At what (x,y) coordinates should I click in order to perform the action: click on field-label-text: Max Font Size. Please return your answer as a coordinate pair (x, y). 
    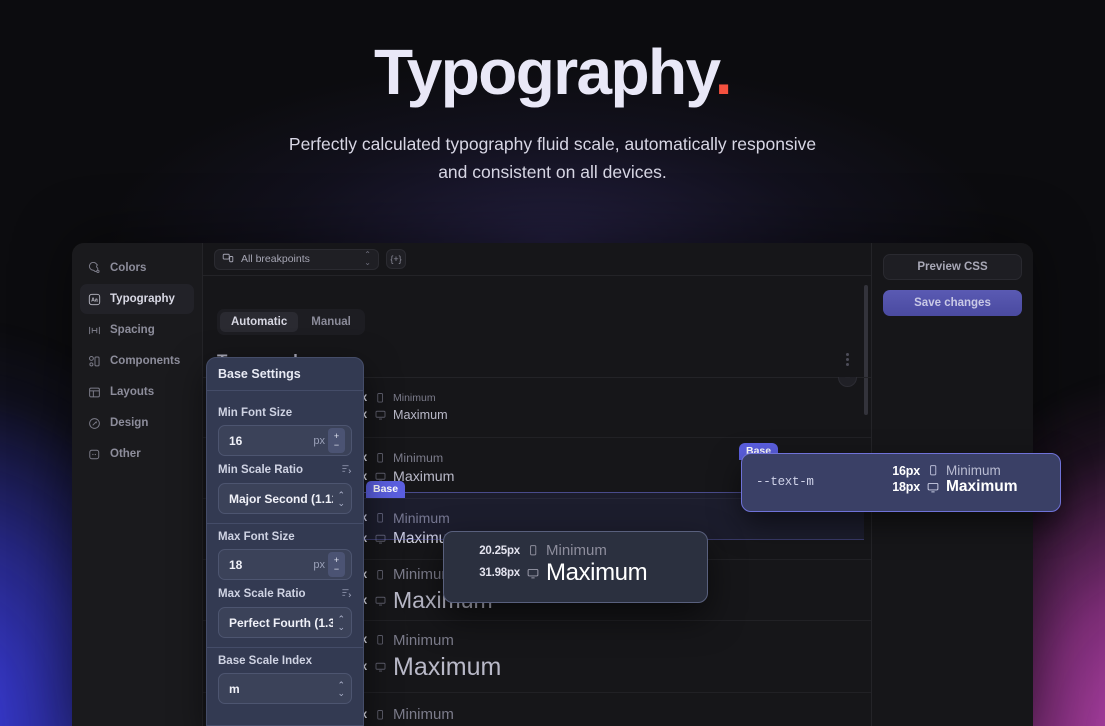
    Looking at the image, I should click on (256, 537).